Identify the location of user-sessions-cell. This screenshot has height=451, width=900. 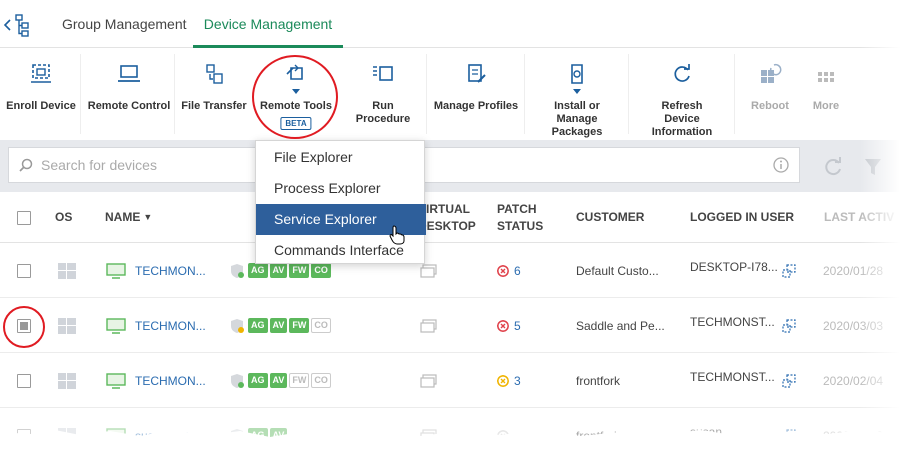
(789, 380).